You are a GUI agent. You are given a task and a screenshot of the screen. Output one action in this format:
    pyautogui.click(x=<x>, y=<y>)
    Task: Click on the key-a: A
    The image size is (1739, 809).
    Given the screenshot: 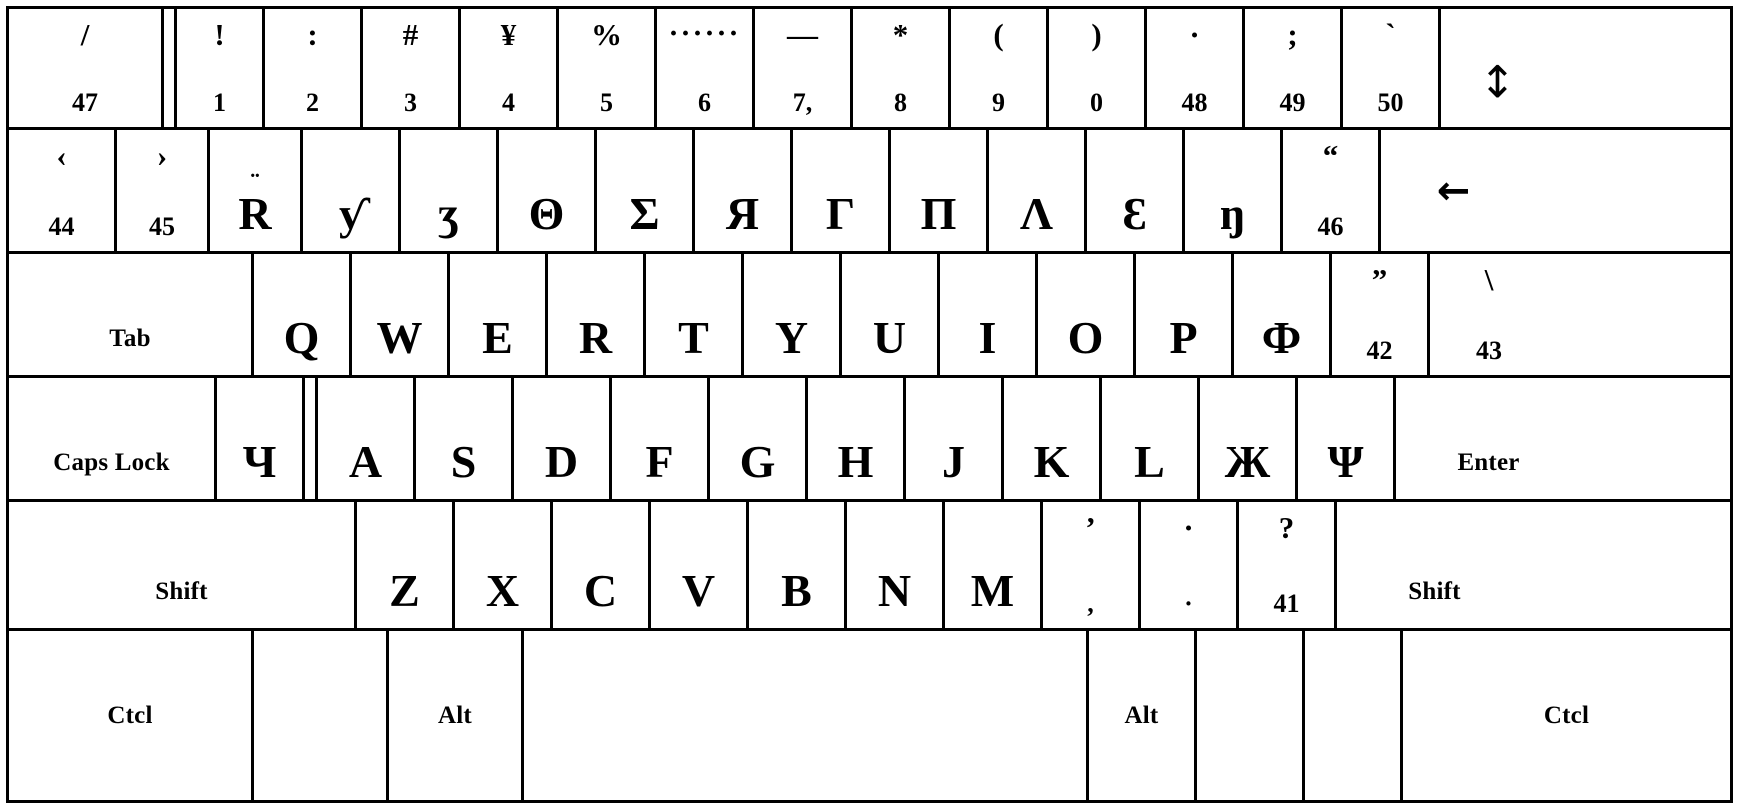 What is the action you would take?
    pyautogui.click(x=367, y=438)
    